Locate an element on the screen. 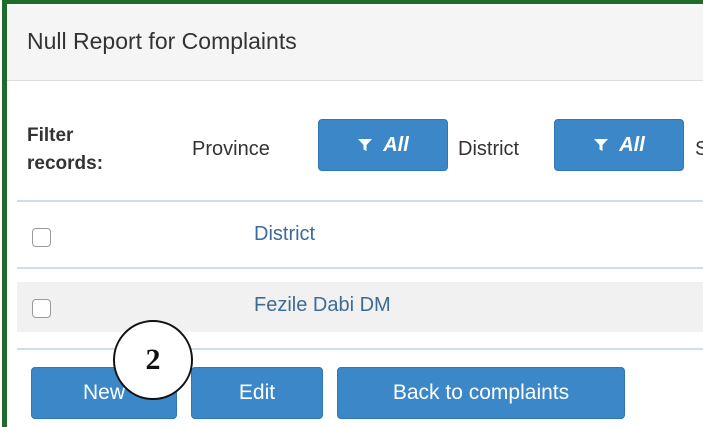 This screenshot has height=427, width=703. row-checkbox is located at coordinates (41, 308).